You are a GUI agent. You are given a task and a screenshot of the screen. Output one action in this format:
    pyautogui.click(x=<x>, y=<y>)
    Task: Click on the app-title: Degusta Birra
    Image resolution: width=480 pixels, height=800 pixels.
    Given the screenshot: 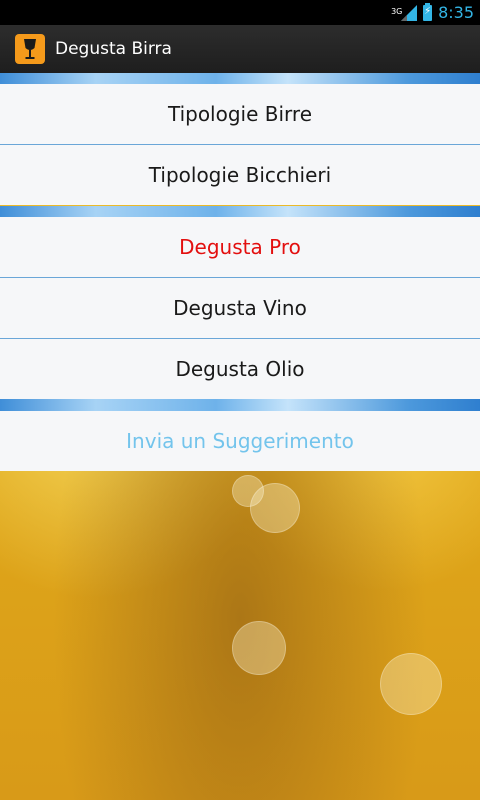 What is the action you would take?
    pyautogui.click(x=113, y=49)
    